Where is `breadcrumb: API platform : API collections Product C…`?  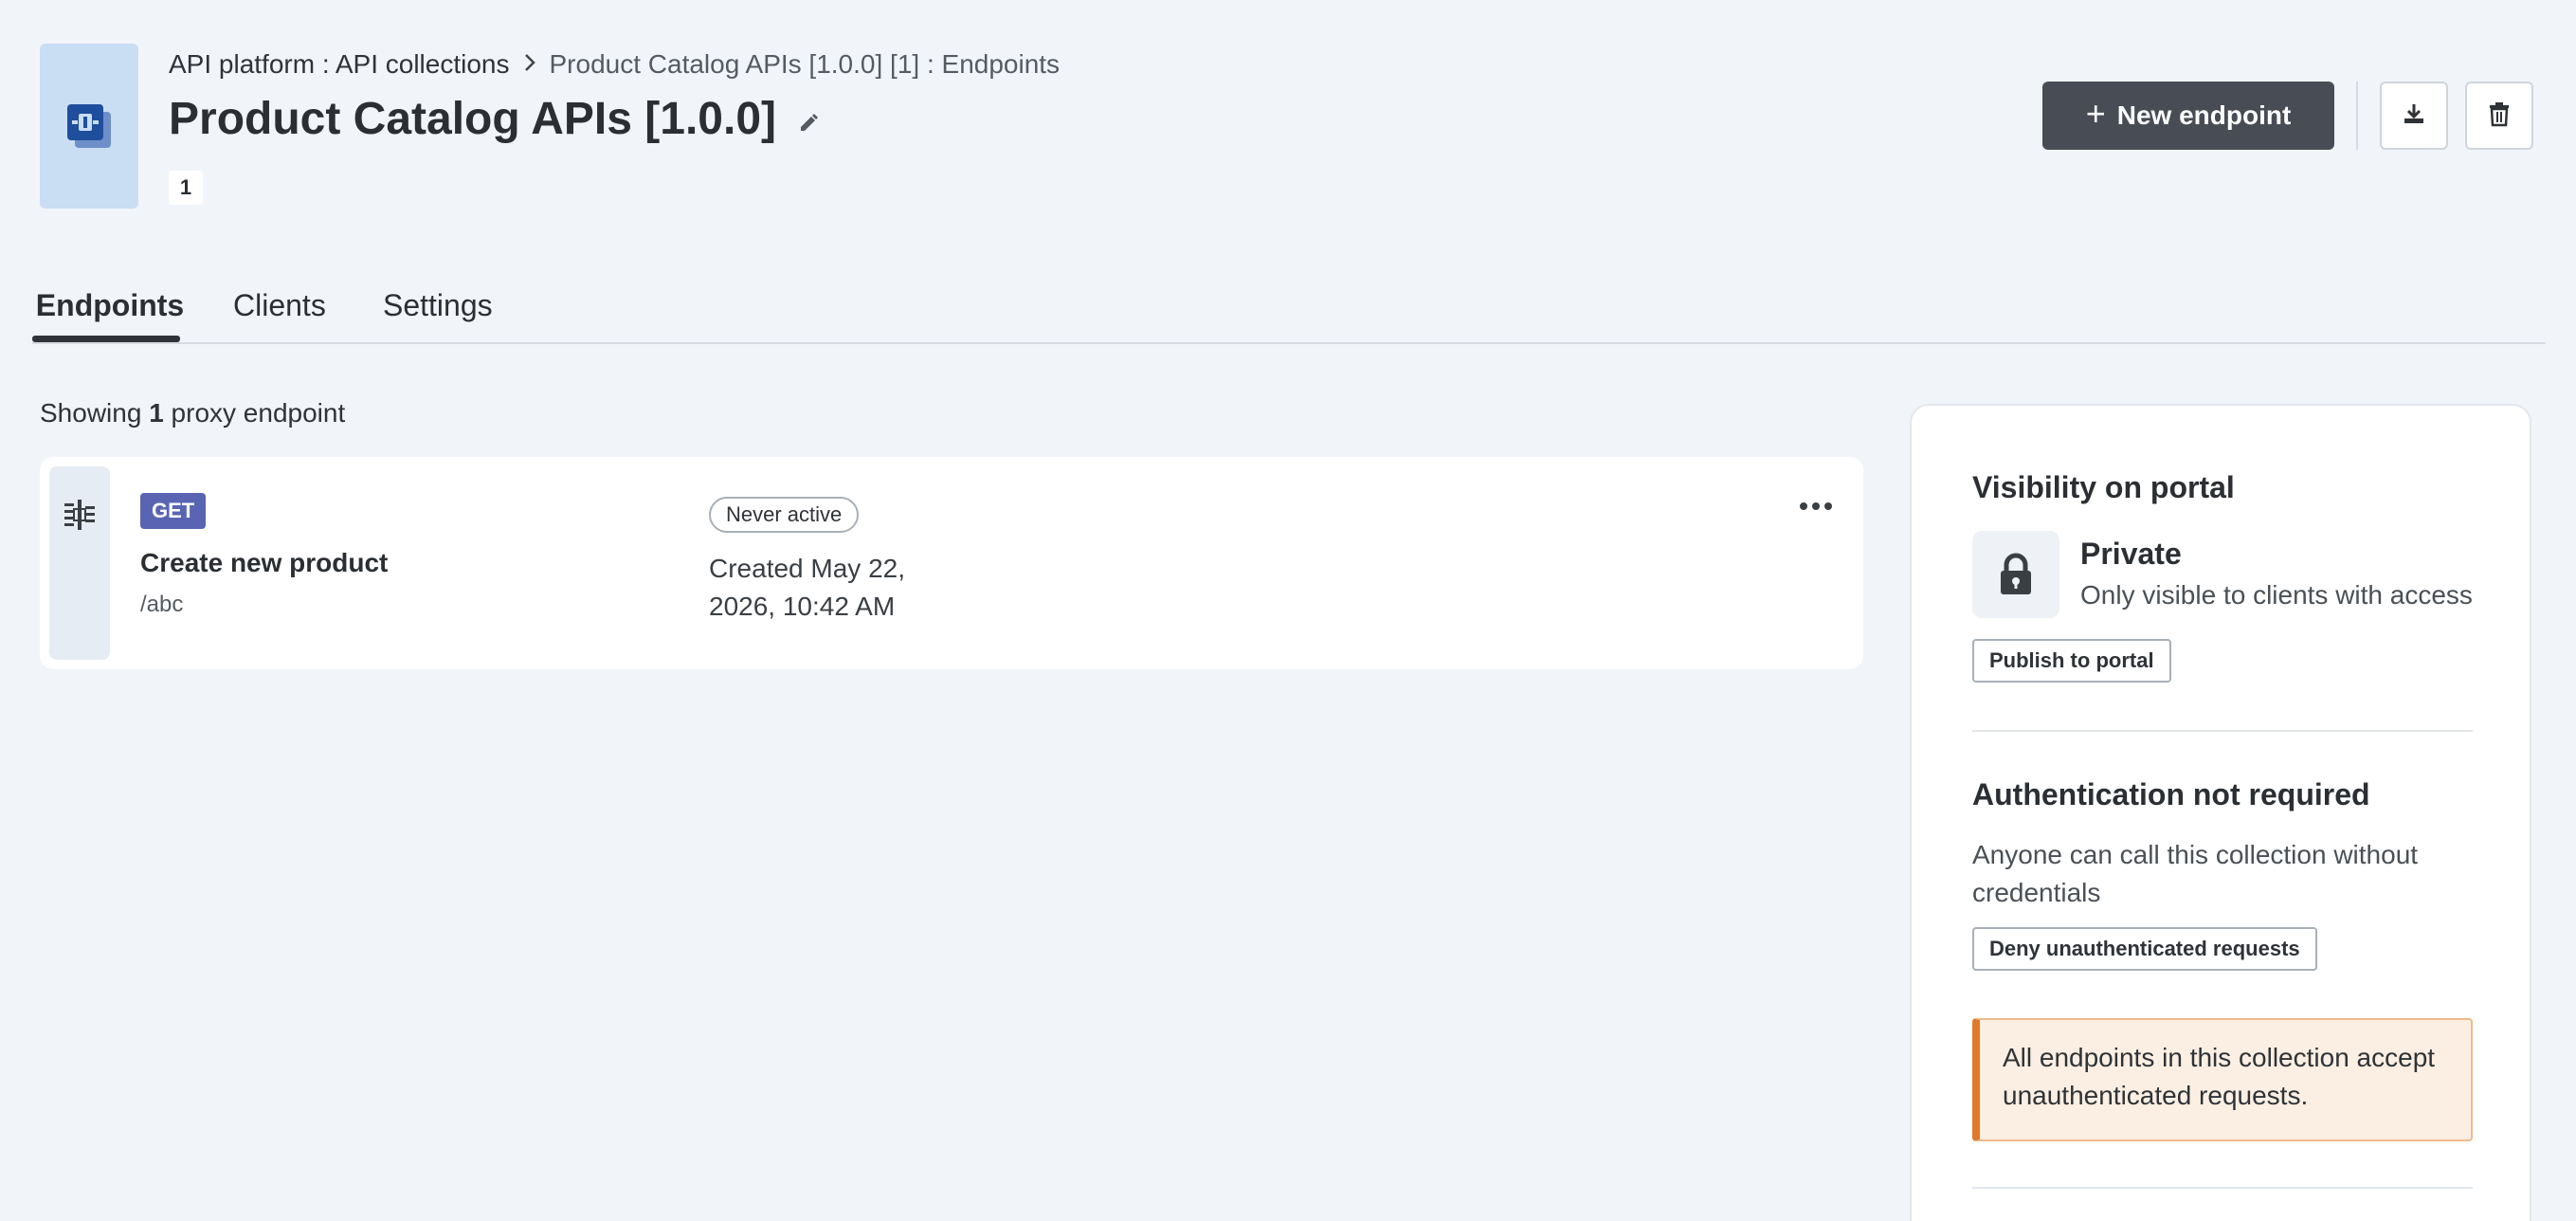
breadcrumb: API platform : API collections Product C… is located at coordinates (614, 64).